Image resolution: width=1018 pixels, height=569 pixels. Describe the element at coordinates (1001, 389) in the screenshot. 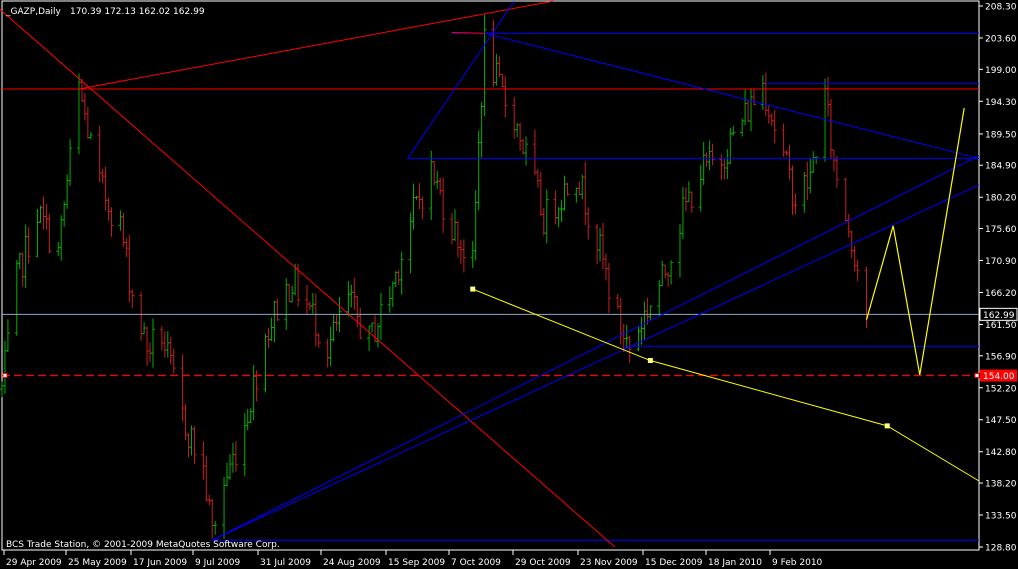

I see `y-tick-label: 152.20` at that location.